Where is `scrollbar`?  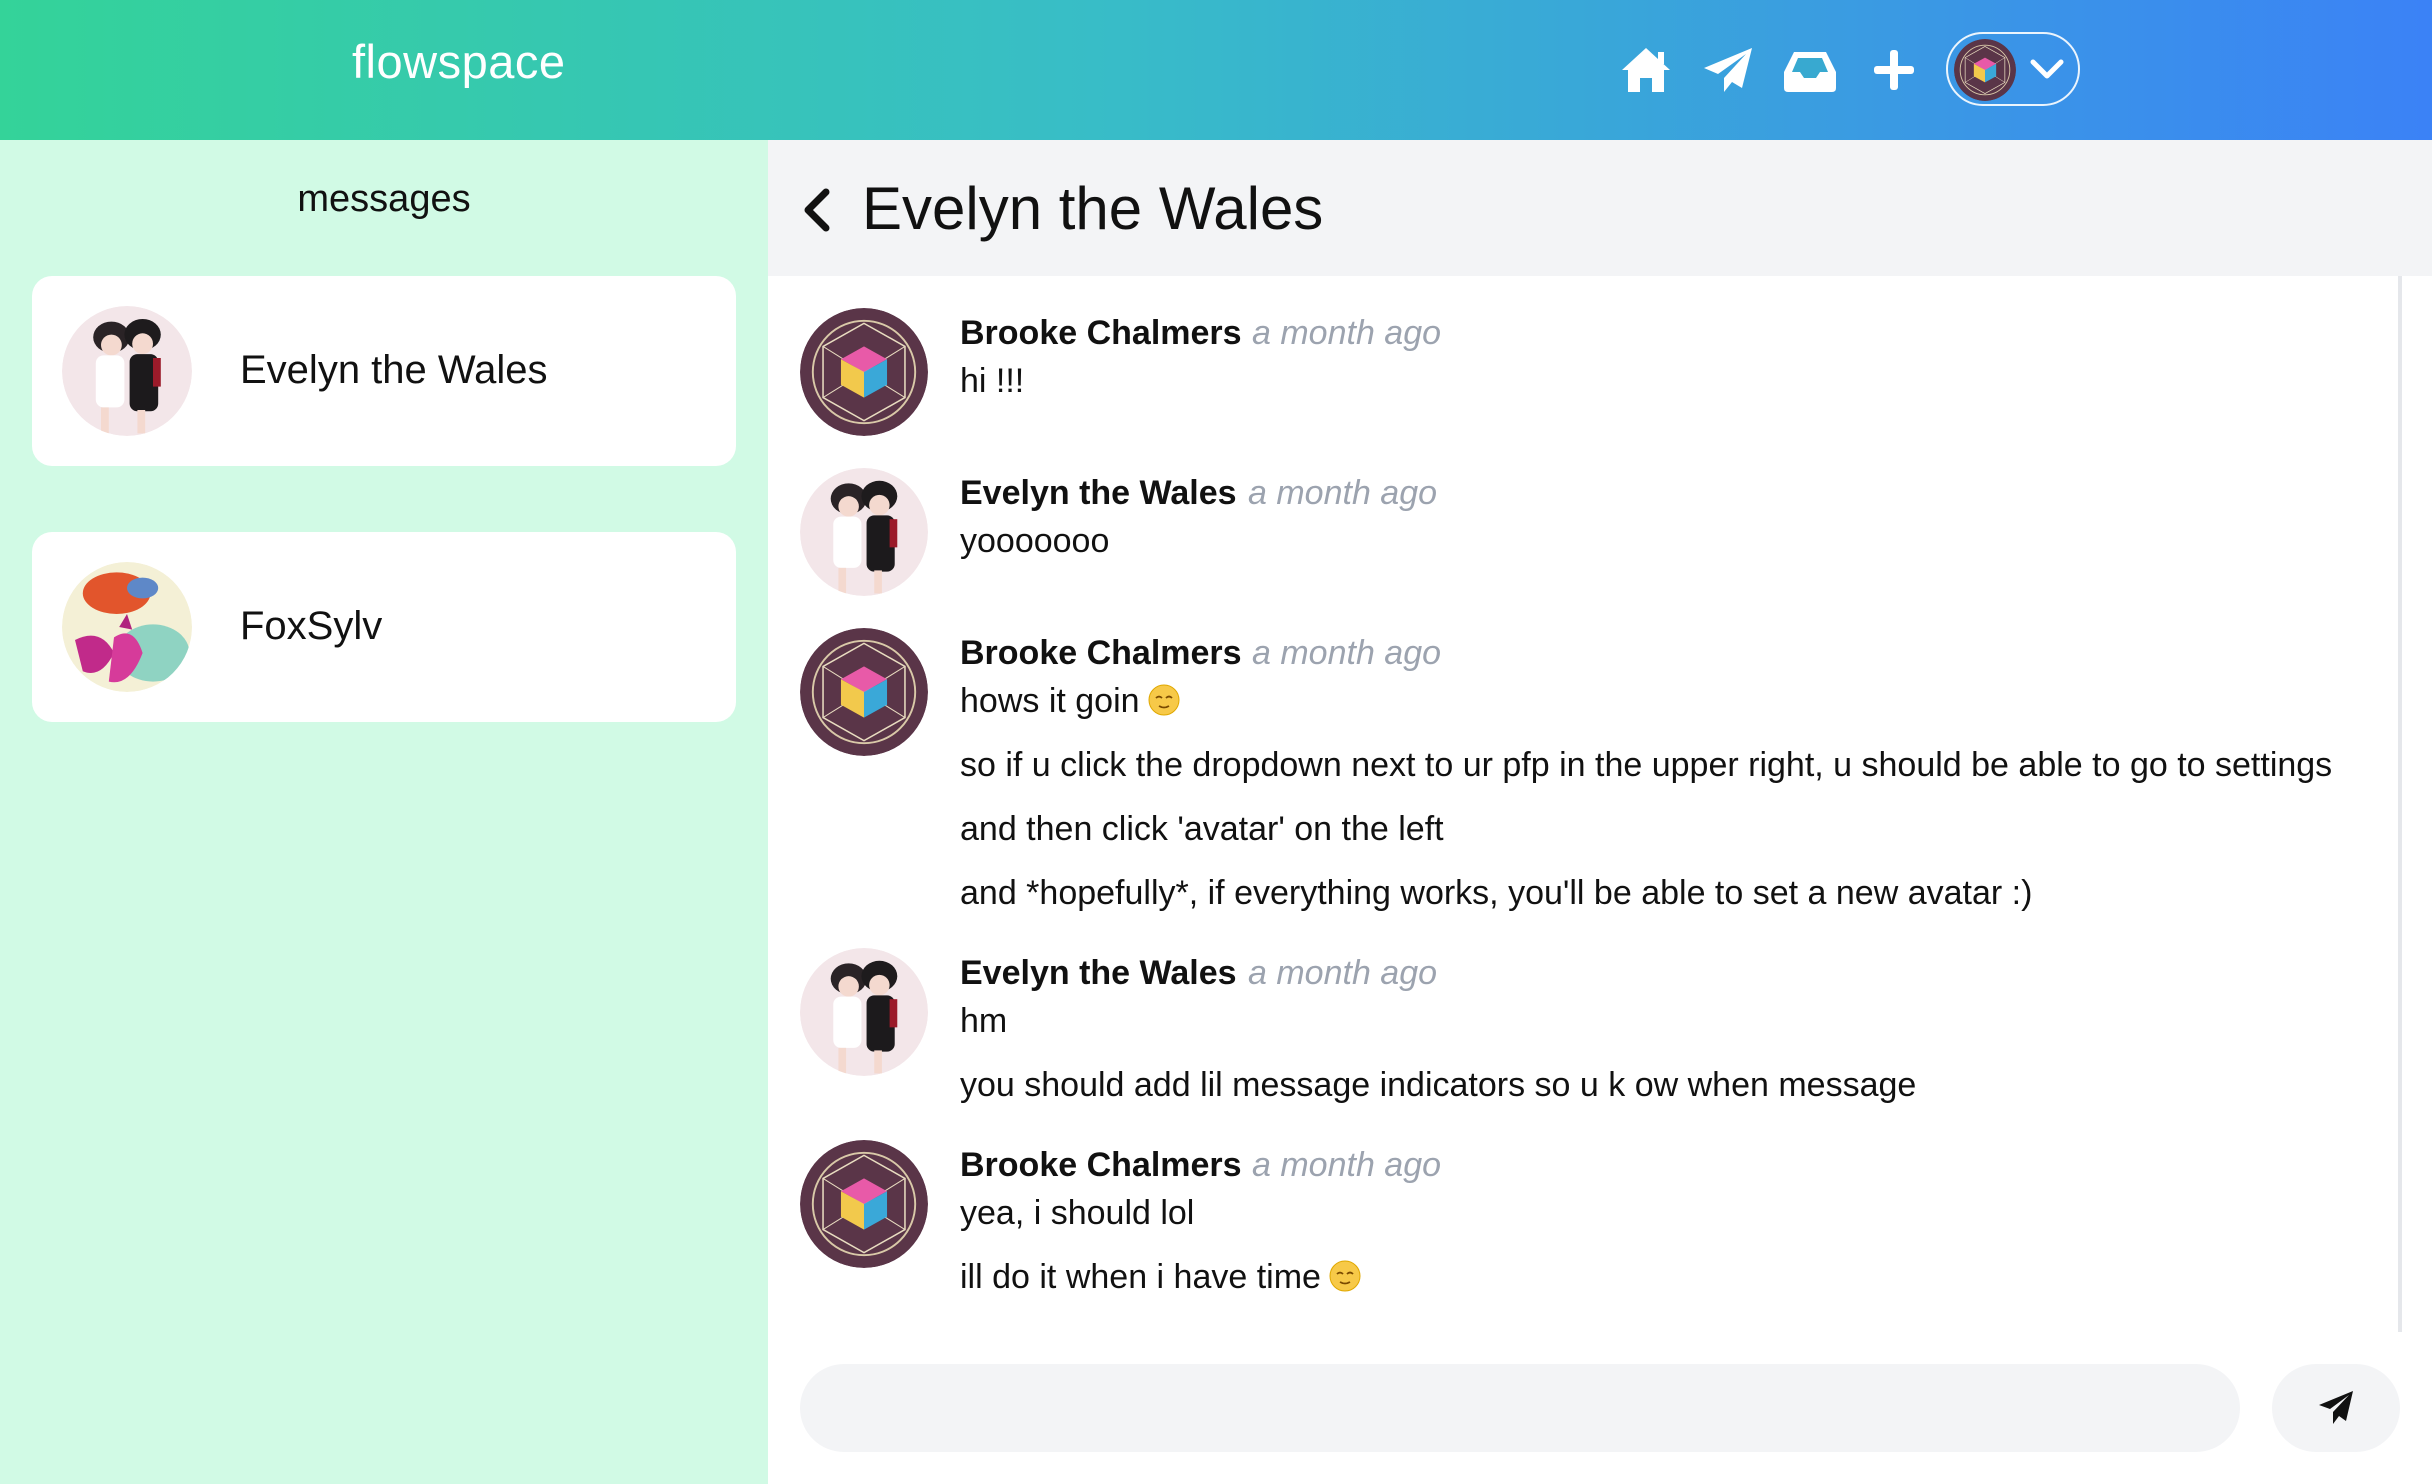 scrollbar is located at coordinates (2400, 804).